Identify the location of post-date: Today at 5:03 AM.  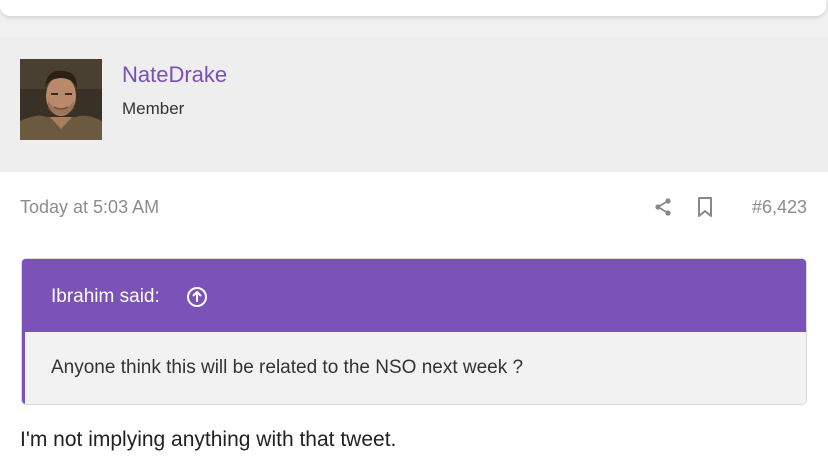
(89, 207).